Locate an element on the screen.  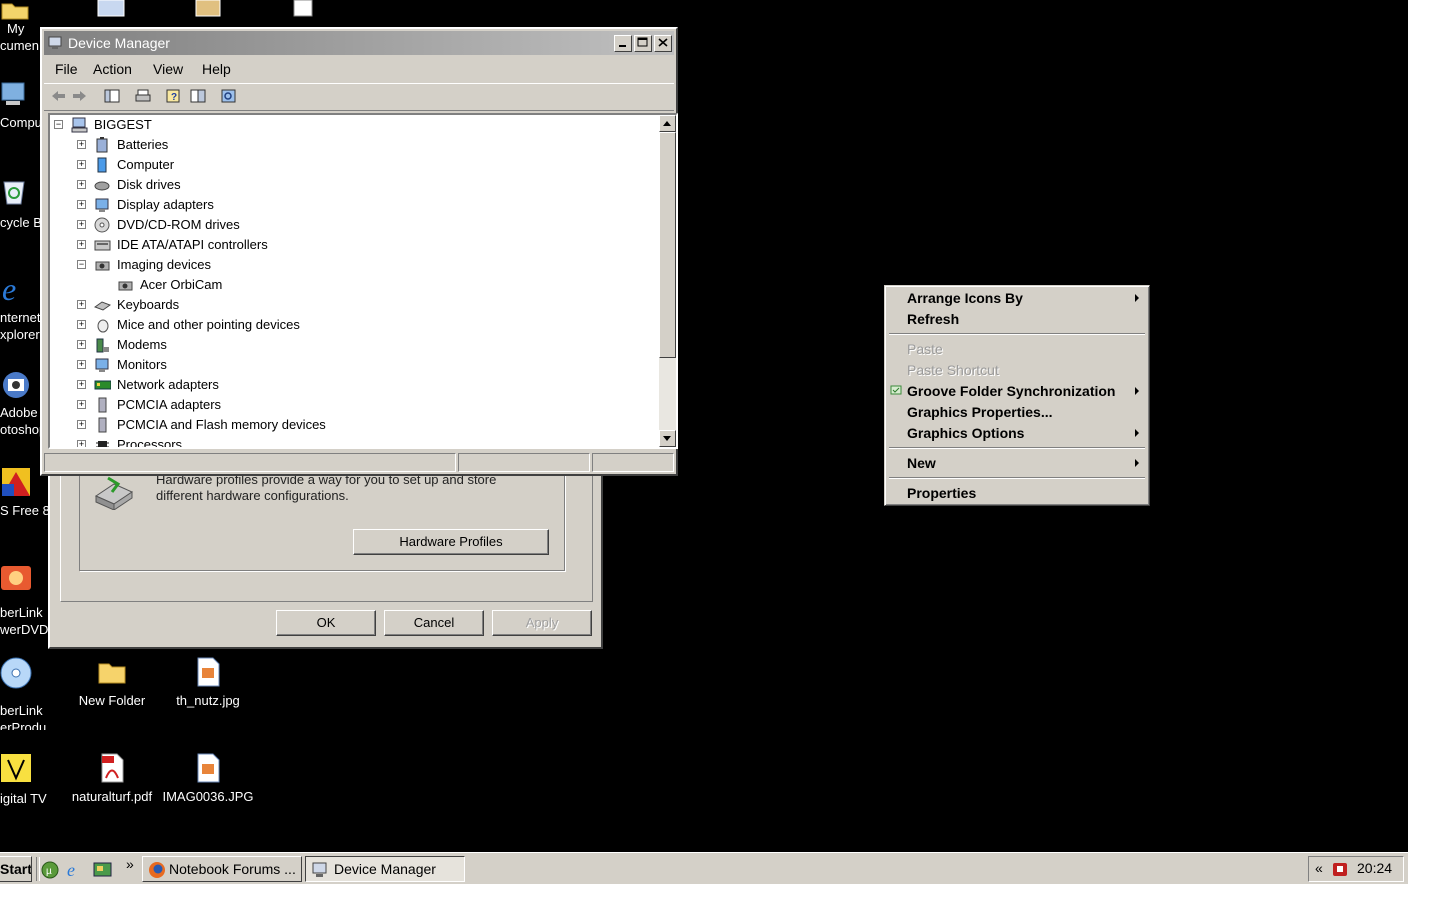
print-icon is located at coordinates (143, 96).